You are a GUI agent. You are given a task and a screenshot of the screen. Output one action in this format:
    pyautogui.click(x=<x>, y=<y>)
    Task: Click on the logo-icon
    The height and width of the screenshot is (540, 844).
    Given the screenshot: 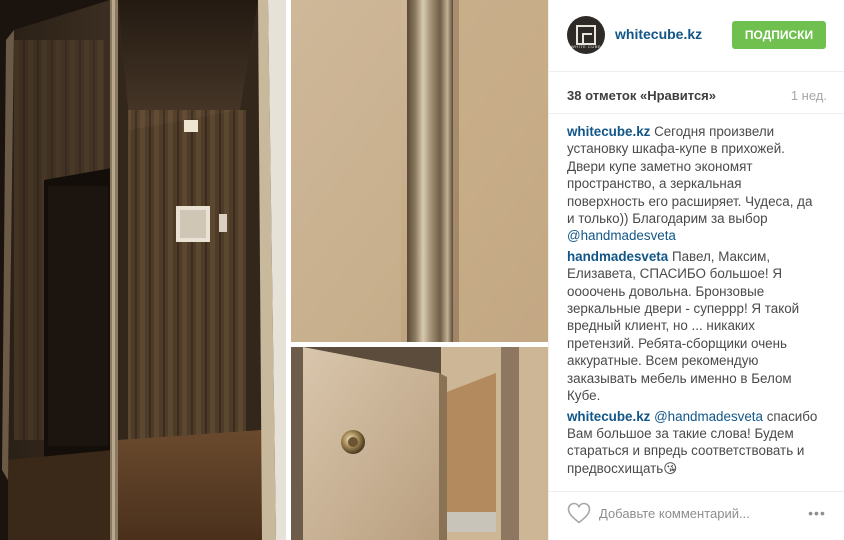 What is the action you would take?
    pyautogui.click(x=586, y=35)
    